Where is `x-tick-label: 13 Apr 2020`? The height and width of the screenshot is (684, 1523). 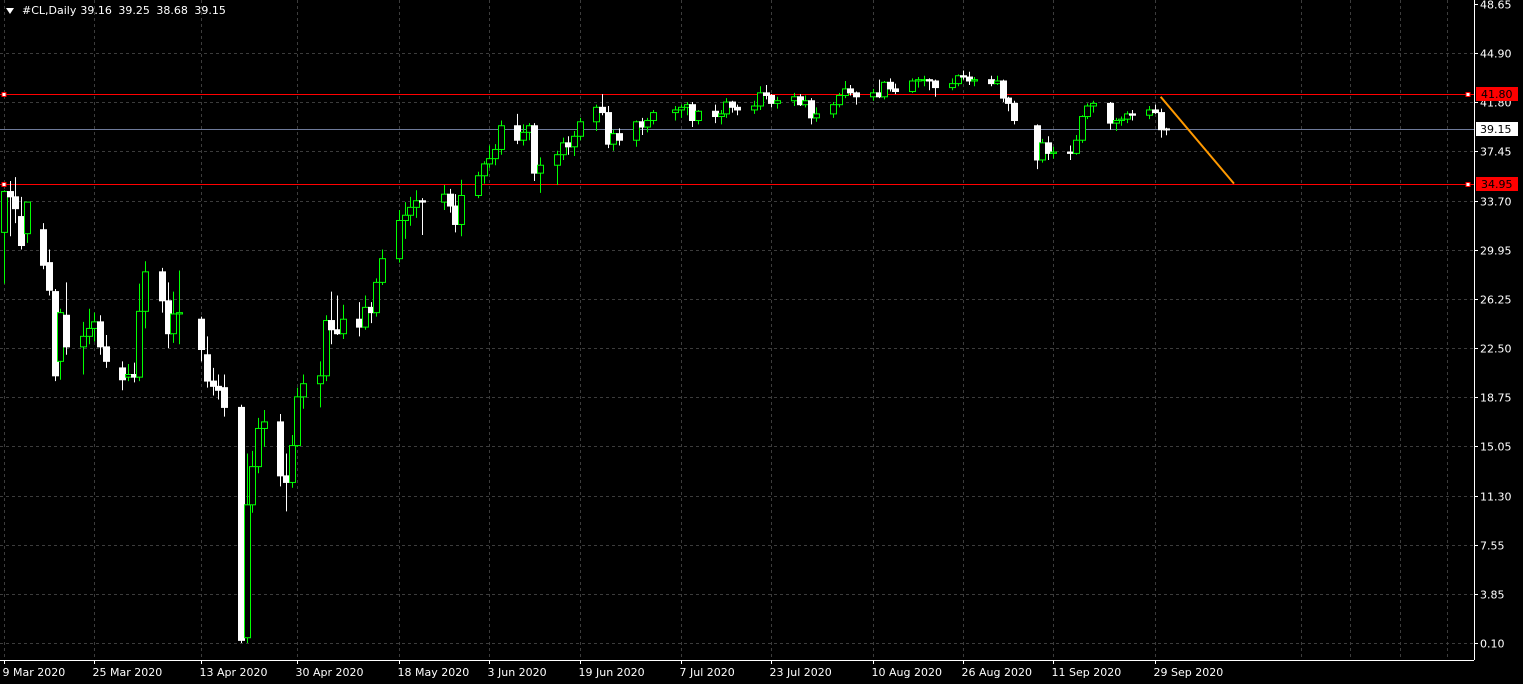 x-tick-label: 13 Apr 2020 is located at coordinates (234, 672).